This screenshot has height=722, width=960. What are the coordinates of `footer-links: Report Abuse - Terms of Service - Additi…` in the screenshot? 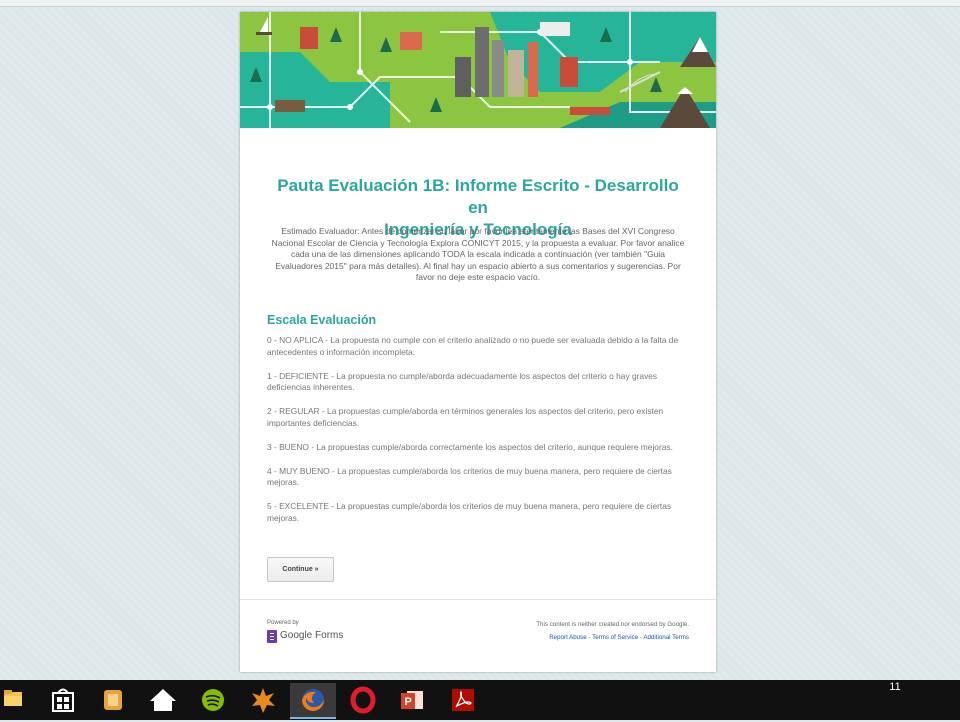 It's located at (619, 637).